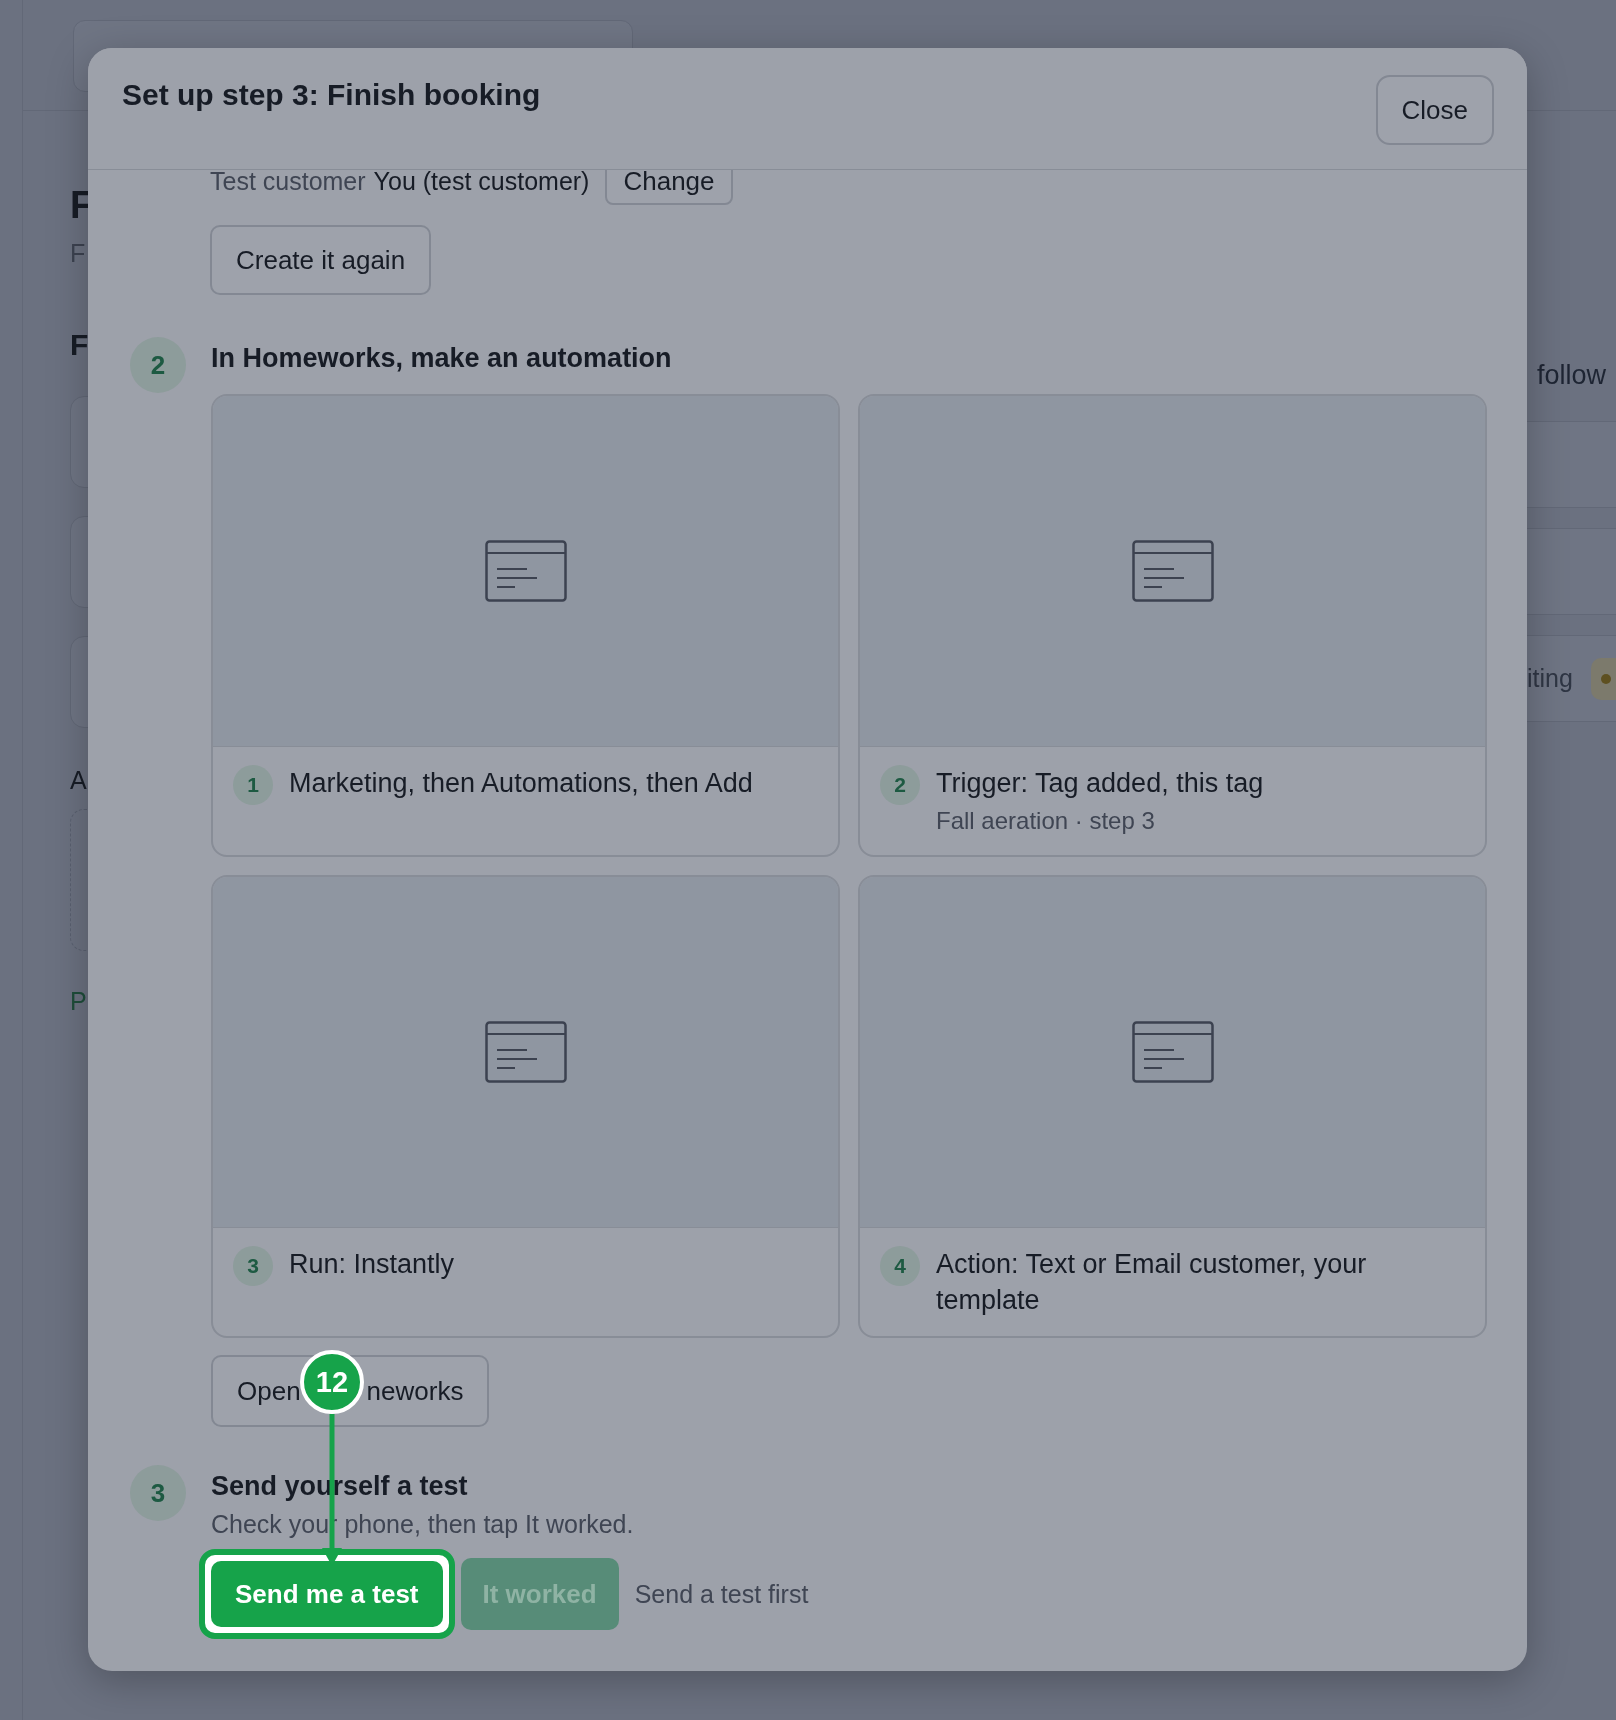  I want to click on step-number: 4, so click(900, 1266).